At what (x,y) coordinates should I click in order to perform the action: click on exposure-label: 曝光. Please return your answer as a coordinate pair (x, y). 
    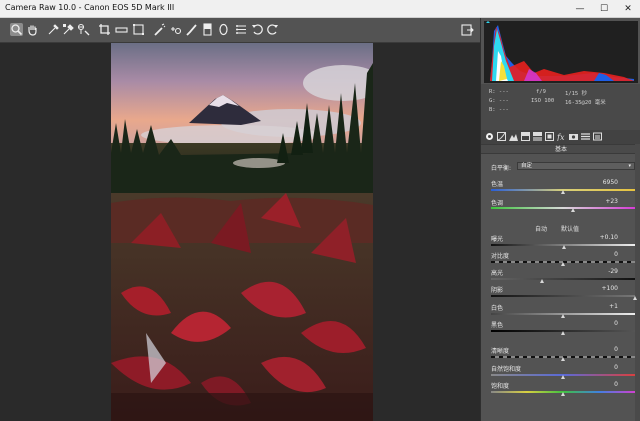
    Looking at the image, I should click on (497, 239).